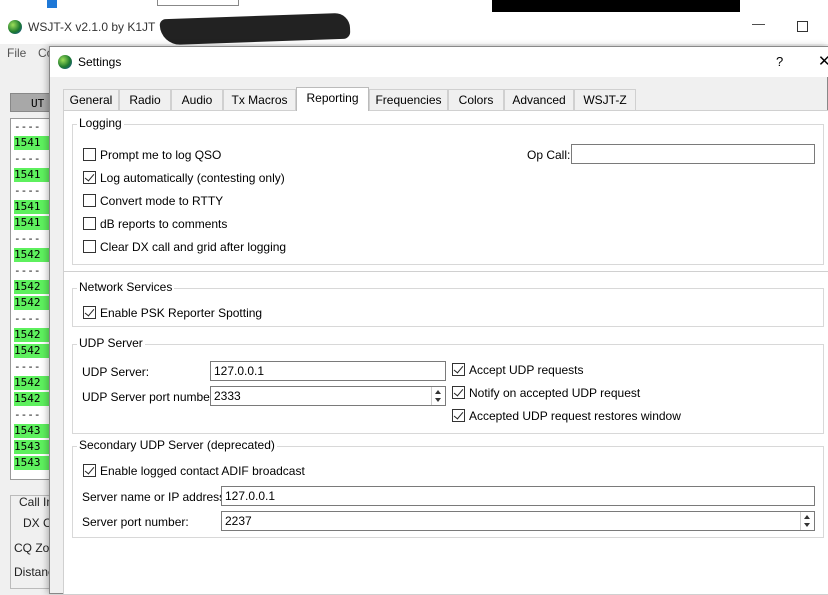 The image size is (828, 595). What do you see at coordinates (807, 521) in the screenshot?
I see `secondary-port-spin-arrows` at bounding box center [807, 521].